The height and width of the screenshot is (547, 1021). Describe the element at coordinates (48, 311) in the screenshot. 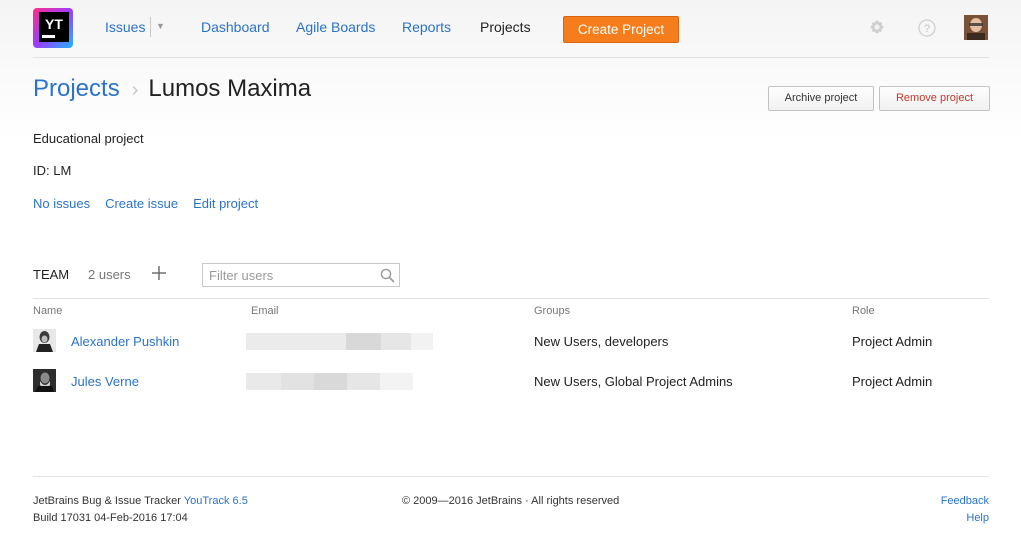

I see `column-header-name: Name` at that location.